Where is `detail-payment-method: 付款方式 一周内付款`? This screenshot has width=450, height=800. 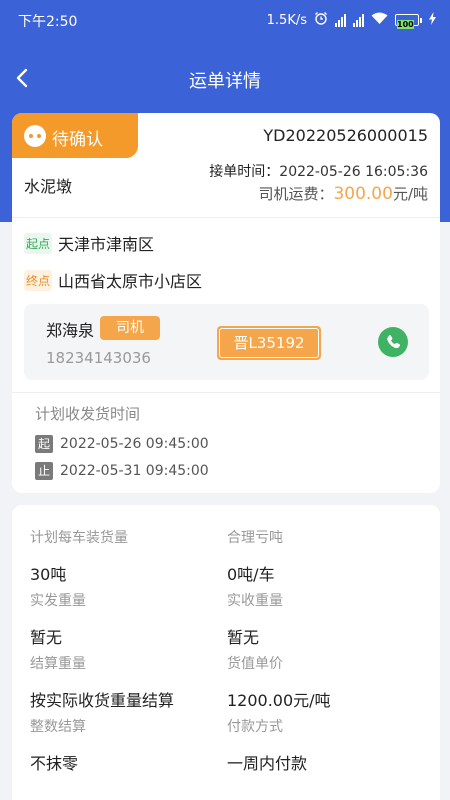 detail-payment-method: 付款方式 一周内付款 is located at coordinates (267, 745).